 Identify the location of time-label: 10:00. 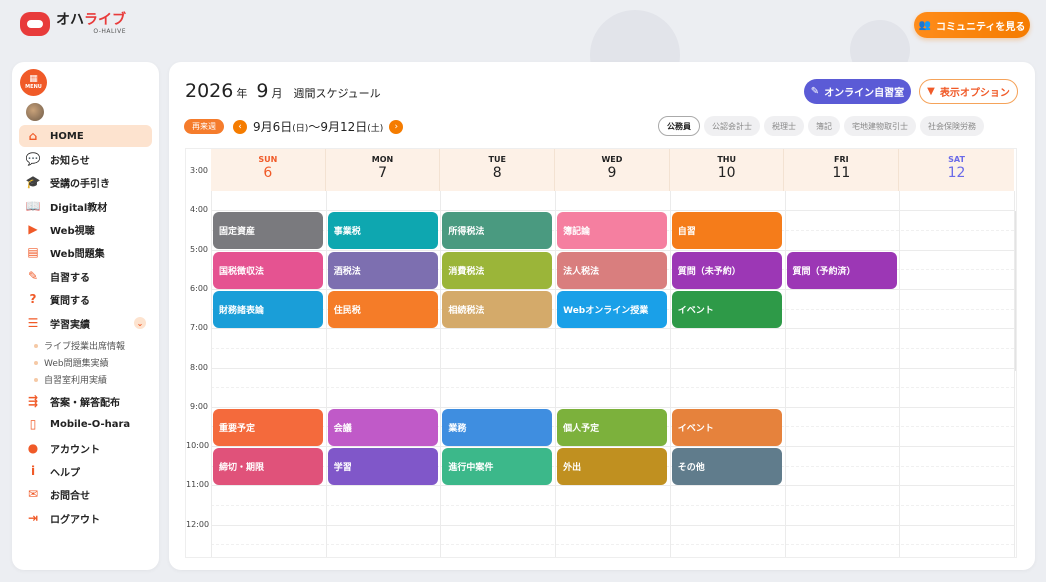
(198, 446).